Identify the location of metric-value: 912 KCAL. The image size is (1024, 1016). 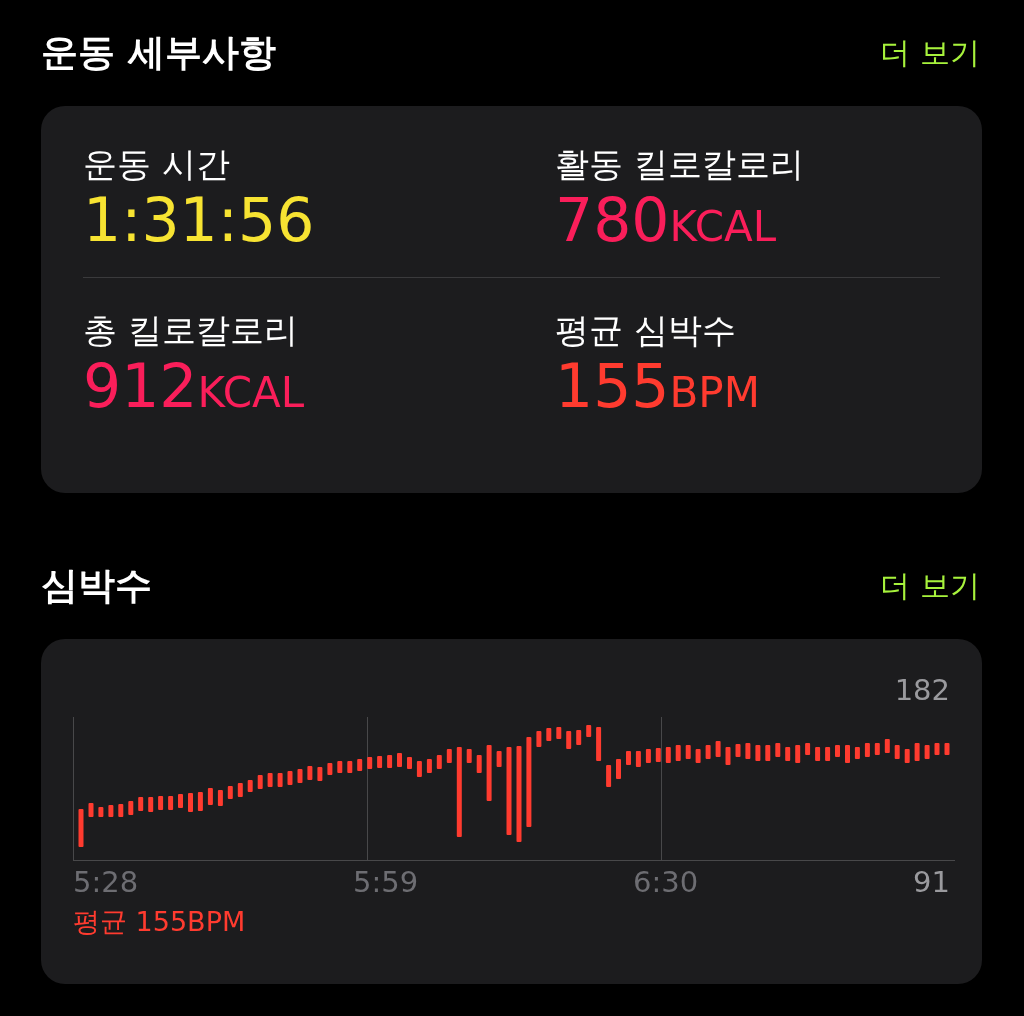
(194, 387).